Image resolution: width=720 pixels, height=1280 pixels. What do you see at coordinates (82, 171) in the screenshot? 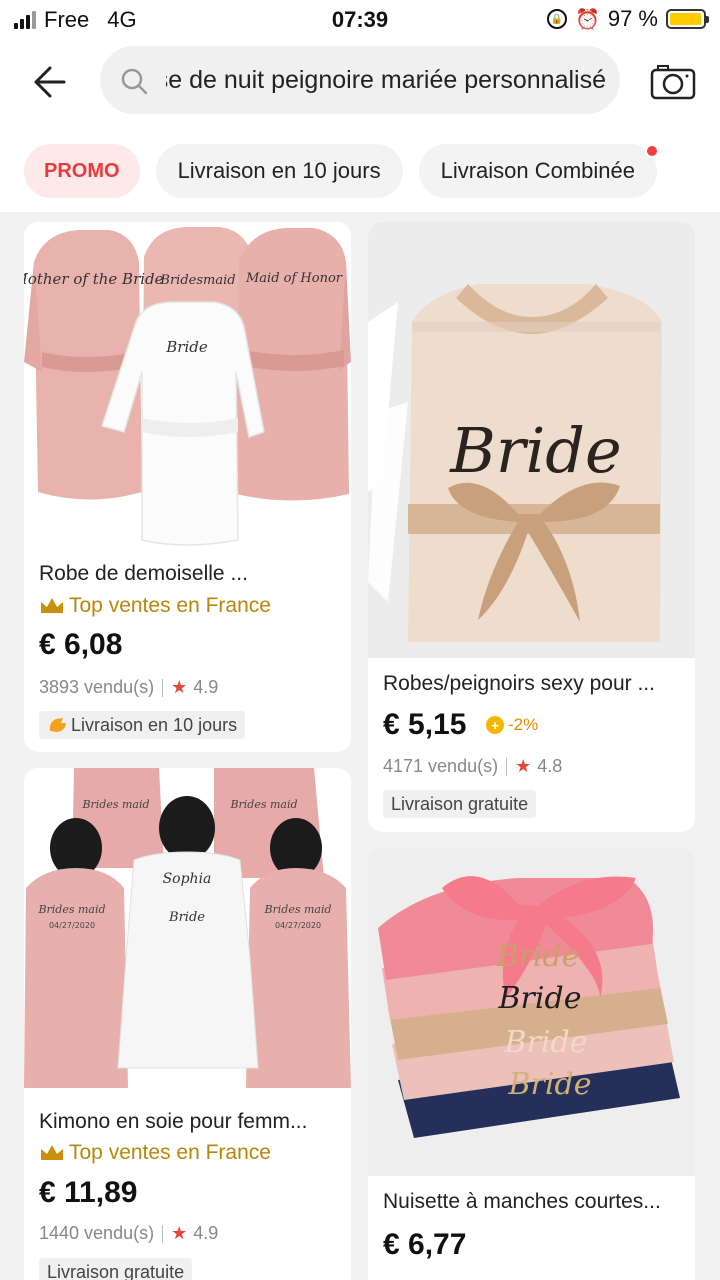
I see `chip-promo: PROMO` at bounding box center [82, 171].